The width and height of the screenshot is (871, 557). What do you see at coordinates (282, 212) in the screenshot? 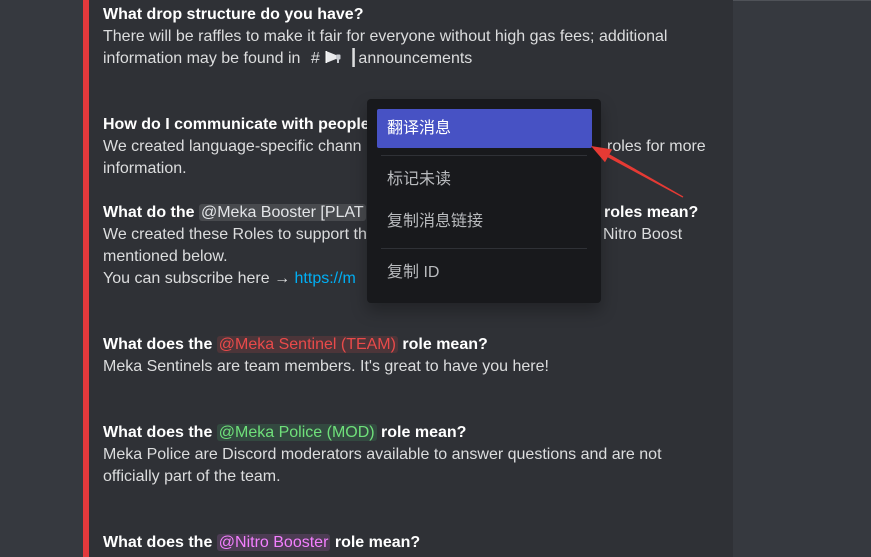
I see `role-mention-meka-booster: @Meka Booster [PLAT` at bounding box center [282, 212].